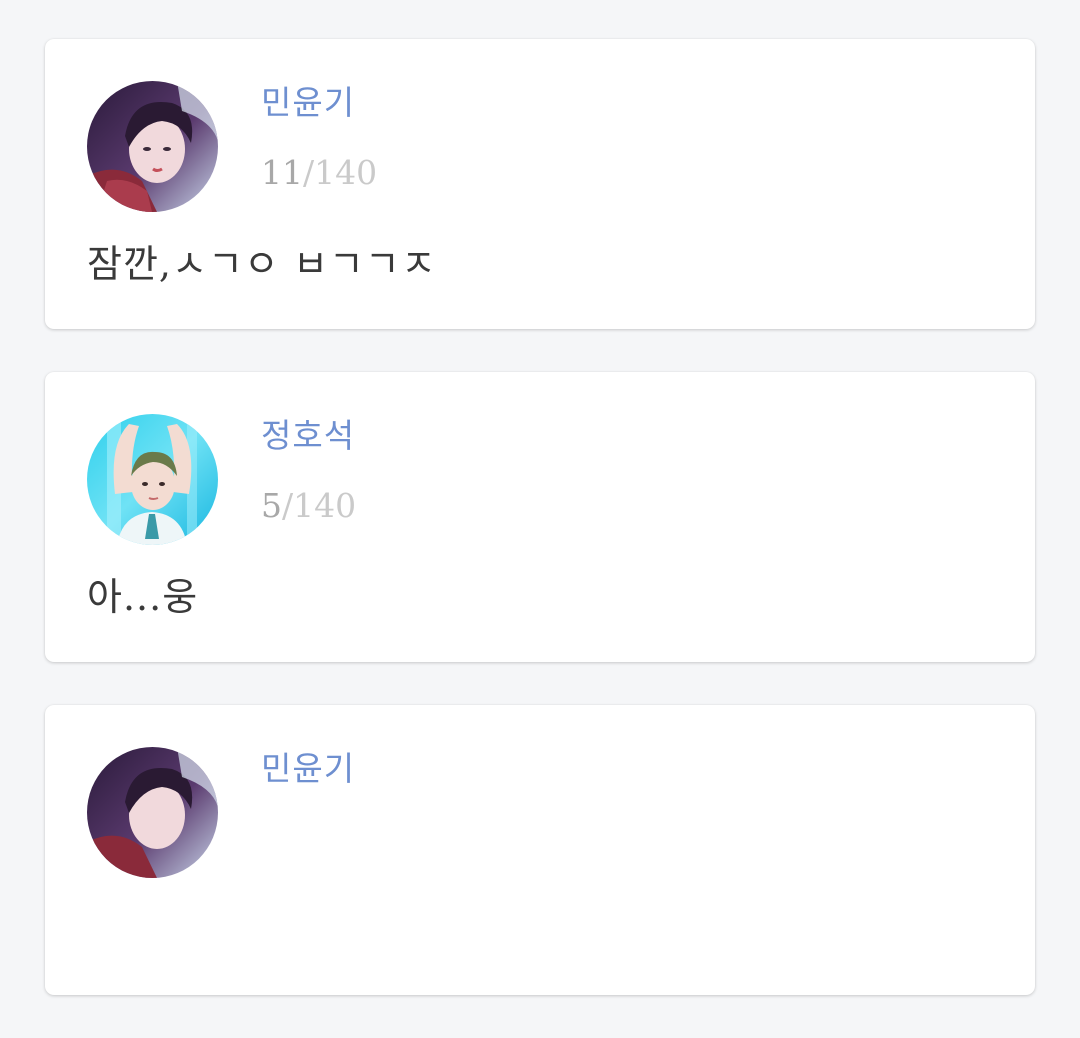  What do you see at coordinates (271, 505) in the screenshot?
I see `count-current: 5` at bounding box center [271, 505].